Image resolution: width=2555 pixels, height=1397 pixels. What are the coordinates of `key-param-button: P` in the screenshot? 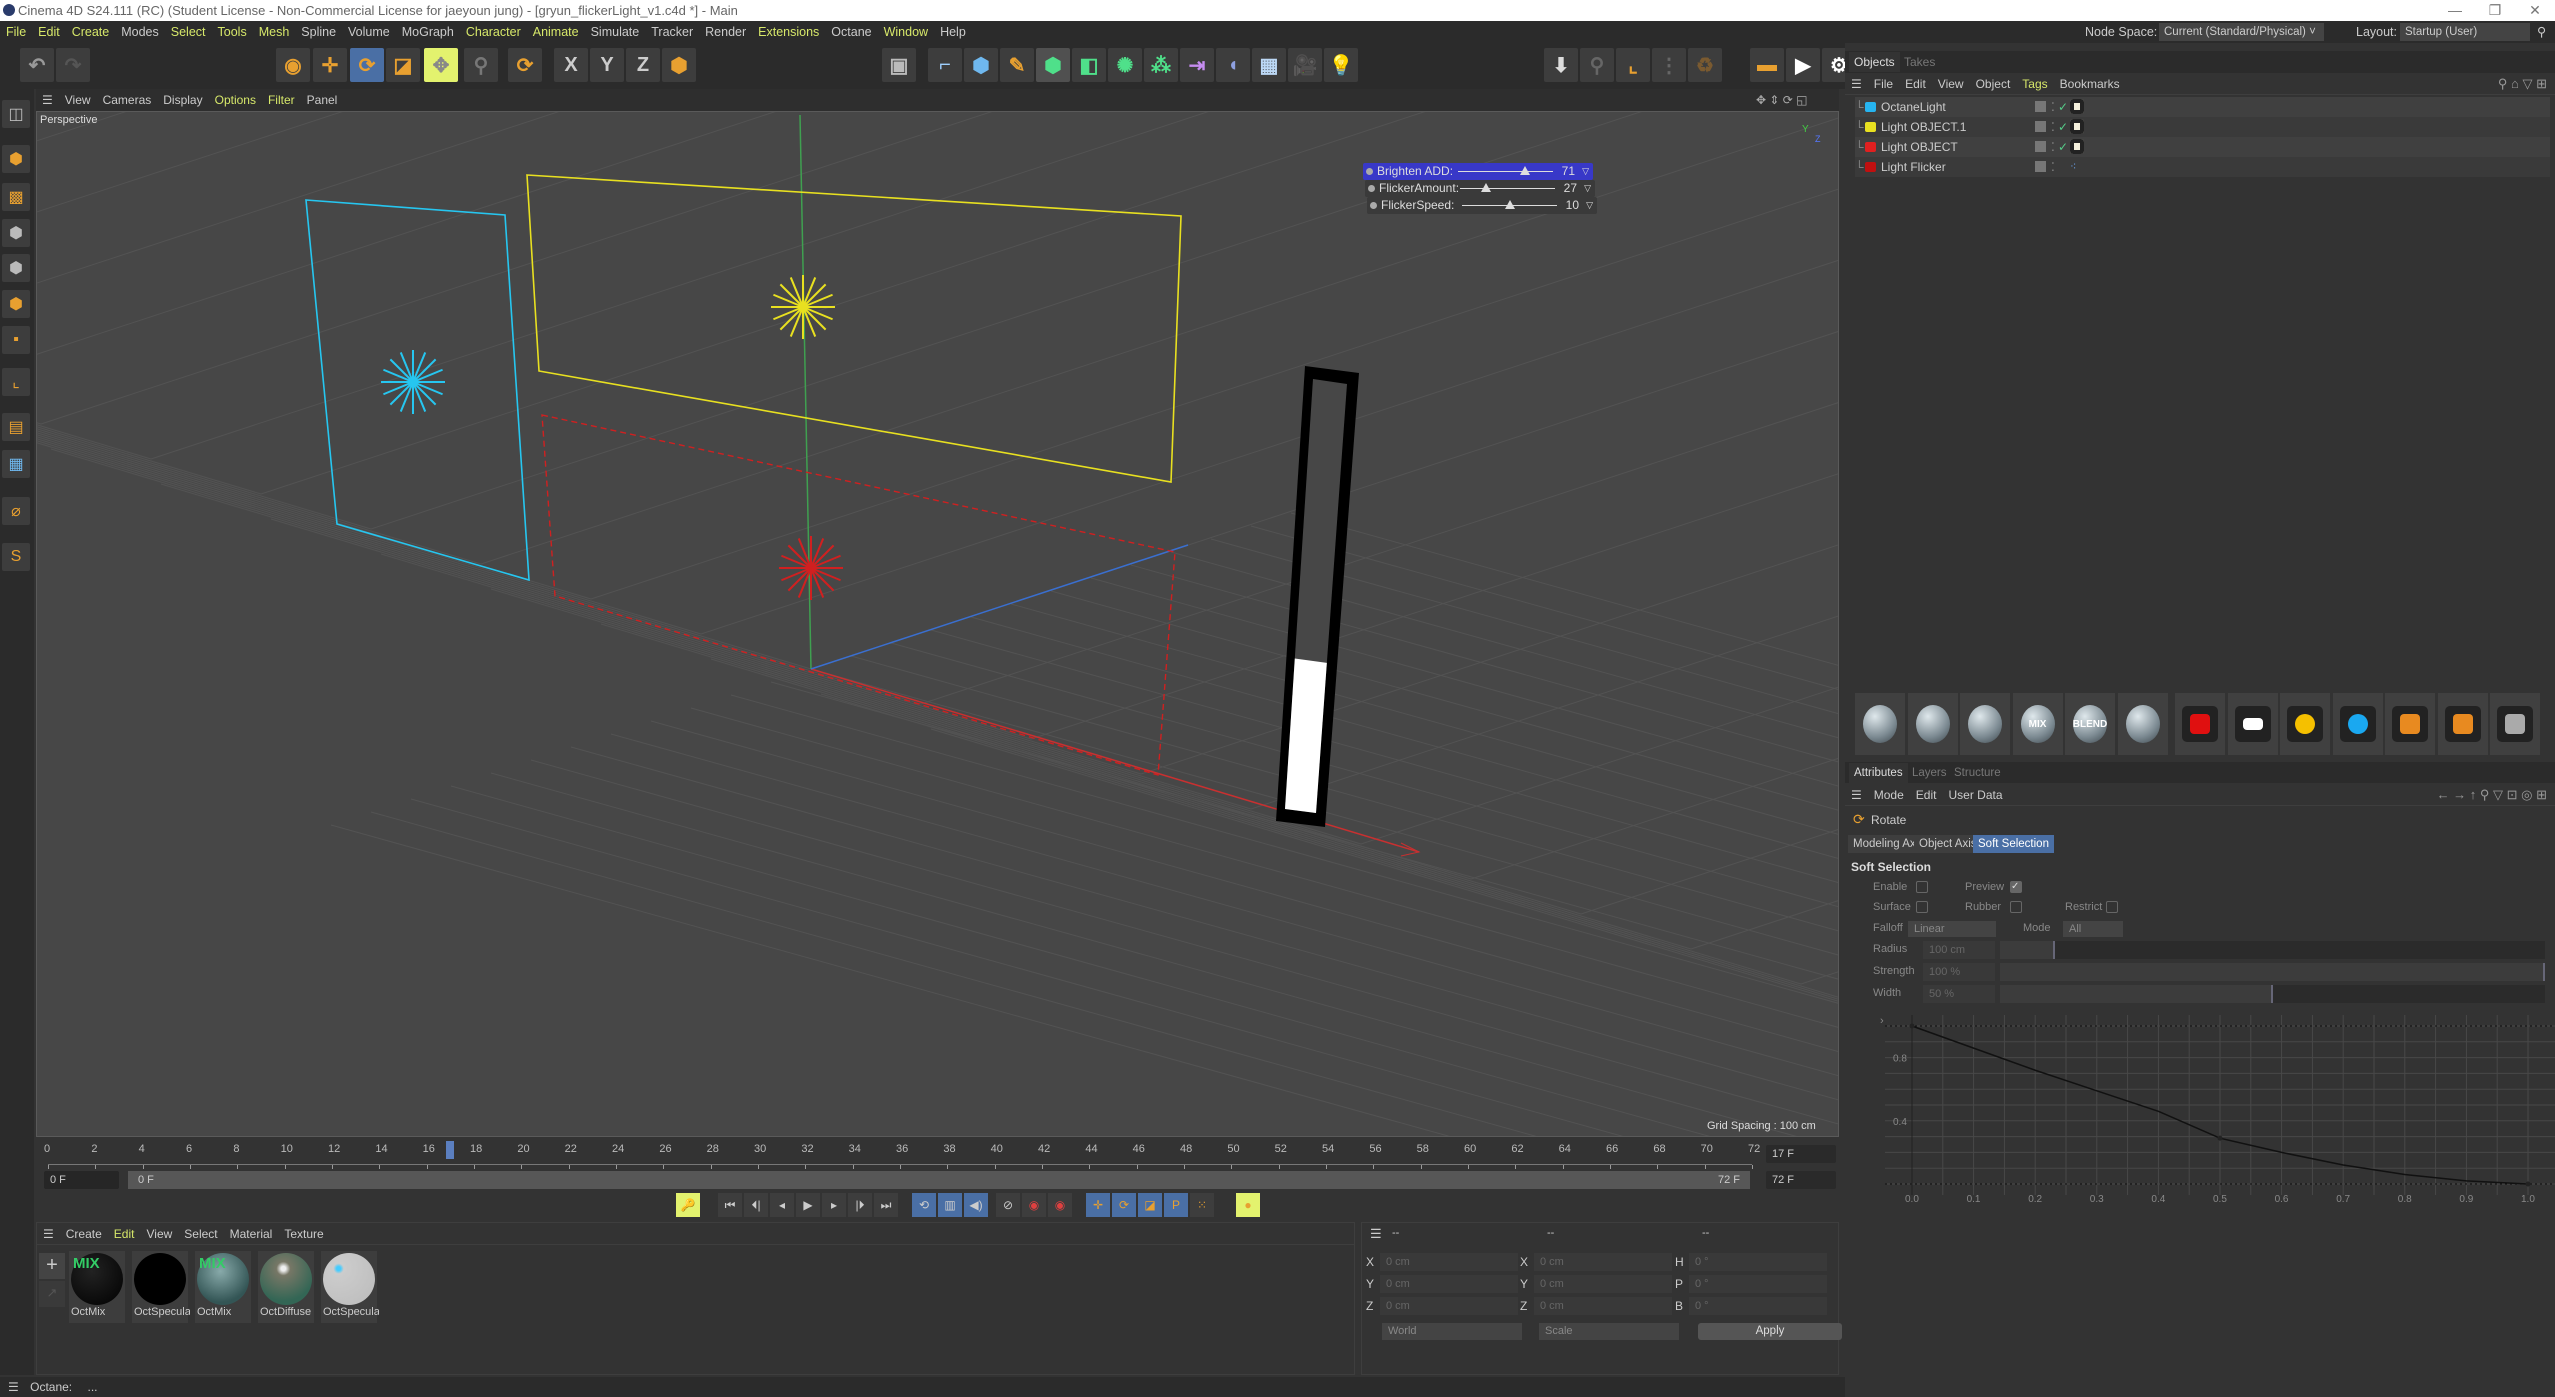 It's located at (1176, 1205).